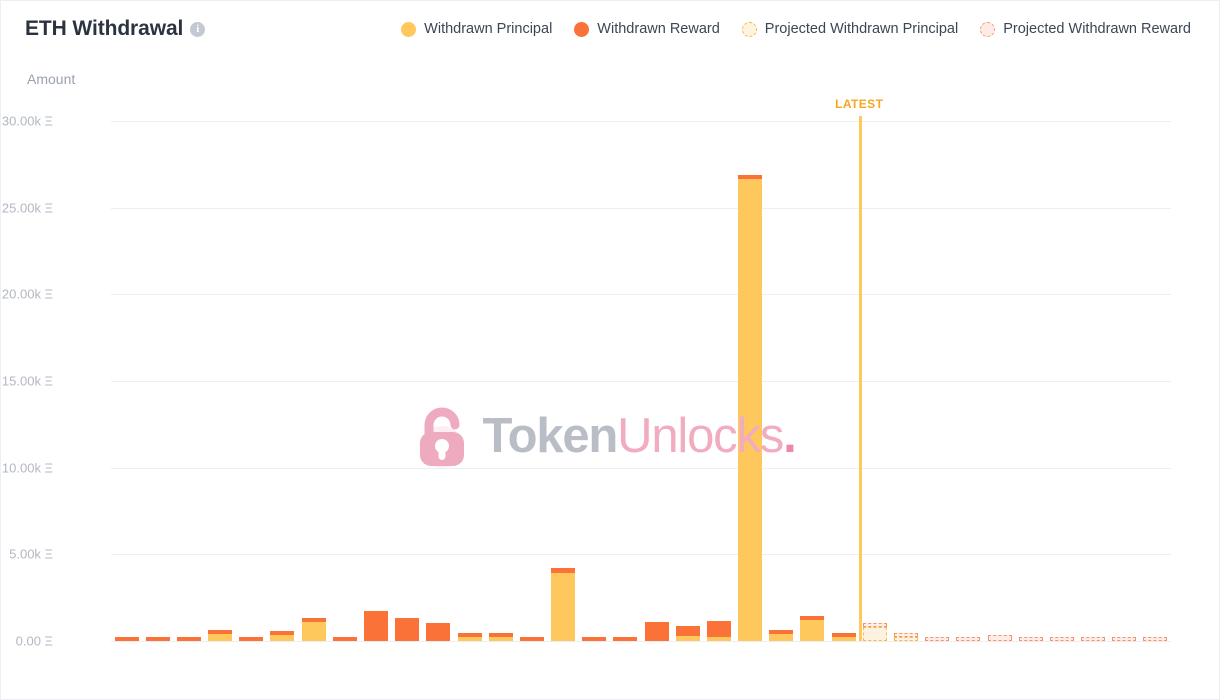  Describe the element at coordinates (198, 29) in the screenshot. I see `info-icon: i` at that location.